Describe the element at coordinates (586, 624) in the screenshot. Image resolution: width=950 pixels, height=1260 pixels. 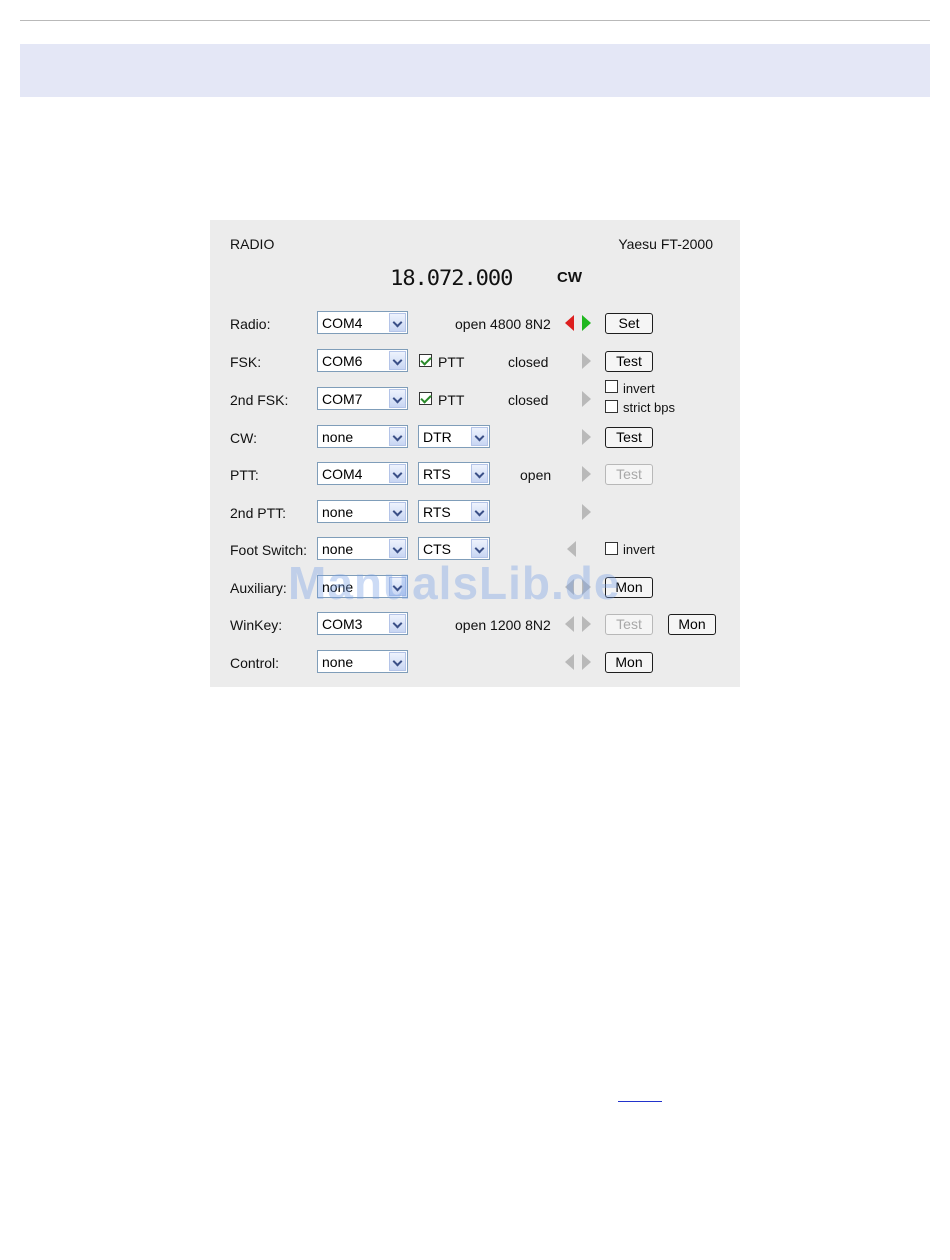
I see `winkey-tx-icon` at that location.